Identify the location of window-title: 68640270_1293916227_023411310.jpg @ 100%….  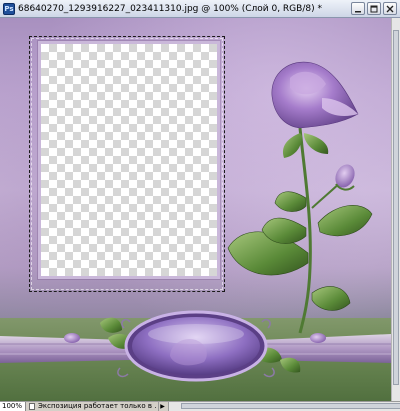
(170, 8).